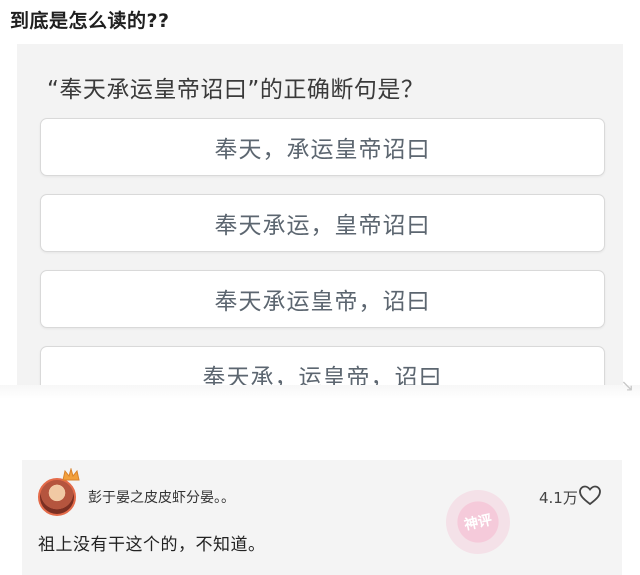 The image size is (640, 575). Describe the element at coordinates (57, 497) in the screenshot. I see `avatar` at that location.